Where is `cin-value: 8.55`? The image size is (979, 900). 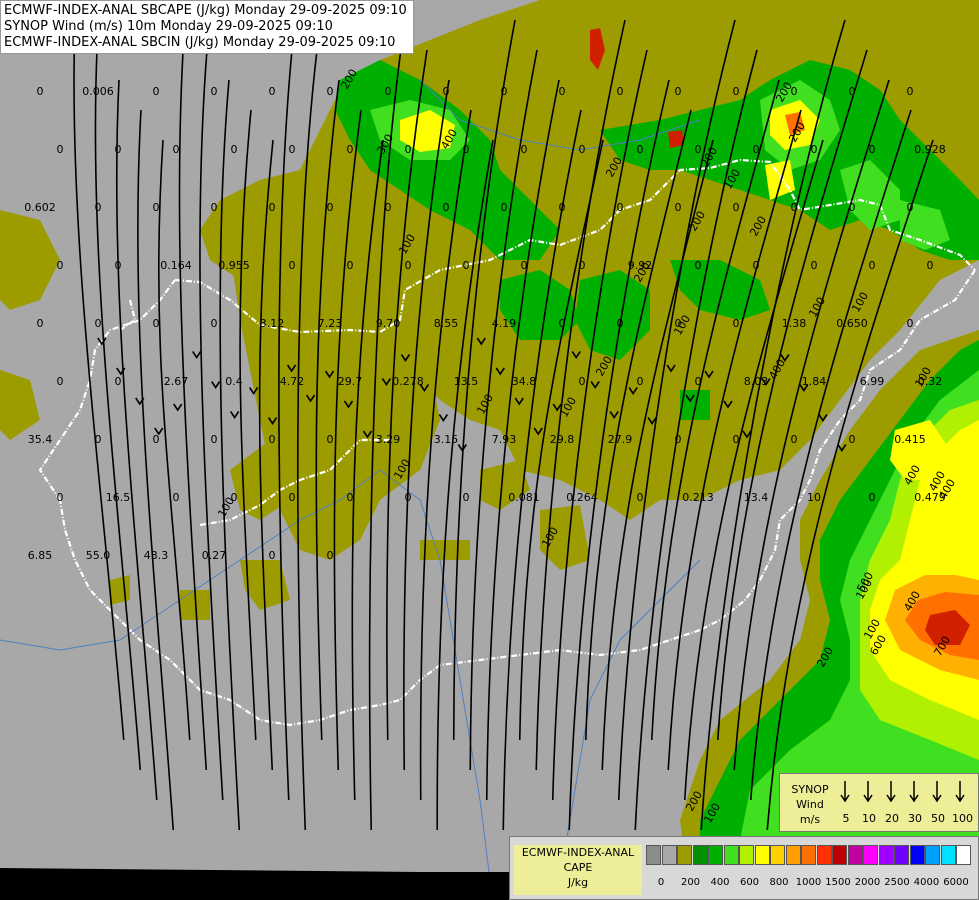
cin-value: 8.55 is located at coordinates (446, 323).